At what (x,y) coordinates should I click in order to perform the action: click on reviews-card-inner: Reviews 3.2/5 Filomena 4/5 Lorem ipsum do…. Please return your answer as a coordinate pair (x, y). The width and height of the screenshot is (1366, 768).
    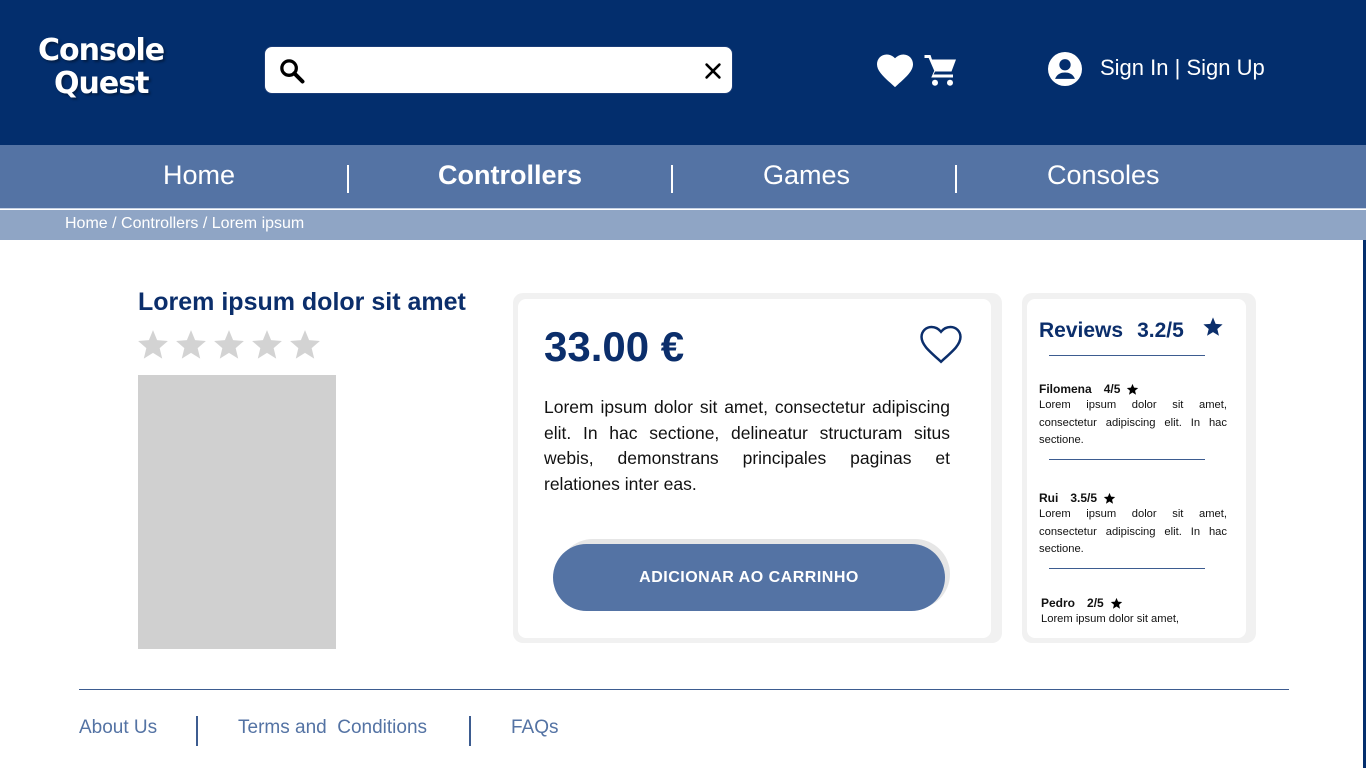
    Looking at the image, I should click on (1136, 468).